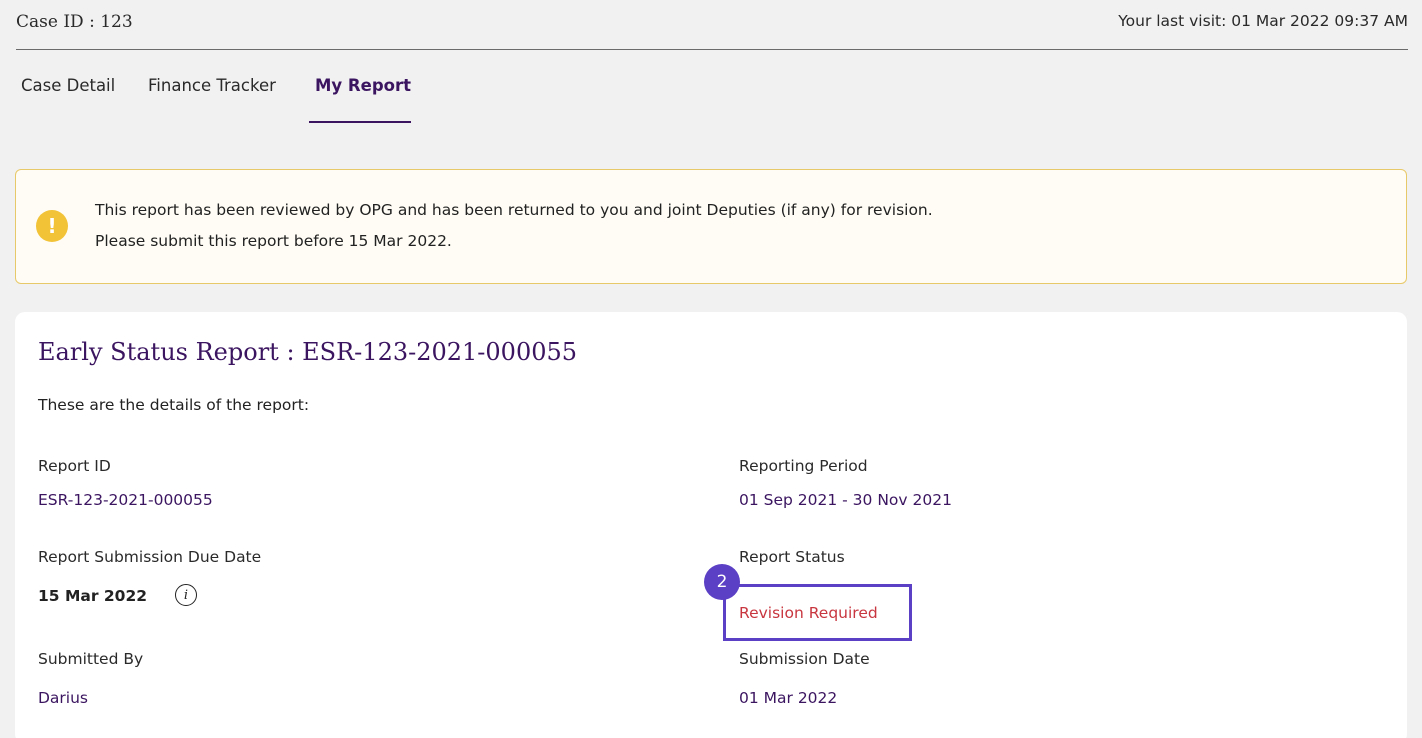 This screenshot has height=738, width=1422. What do you see at coordinates (804, 659) in the screenshot?
I see `submission-date-label: Submission Date` at bounding box center [804, 659].